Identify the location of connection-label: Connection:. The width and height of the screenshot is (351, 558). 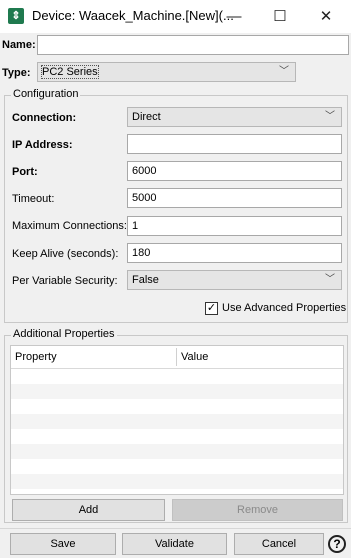
(44, 118).